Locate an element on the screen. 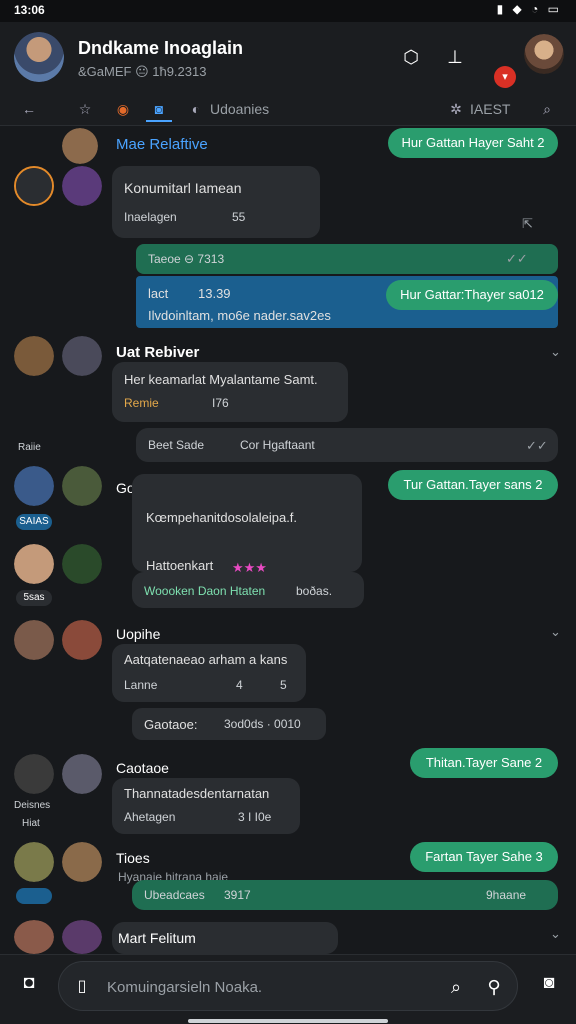 Image resolution: width=576 pixels, height=1024 pixels. status-time: 13:06 is located at coordinates (29, 10).